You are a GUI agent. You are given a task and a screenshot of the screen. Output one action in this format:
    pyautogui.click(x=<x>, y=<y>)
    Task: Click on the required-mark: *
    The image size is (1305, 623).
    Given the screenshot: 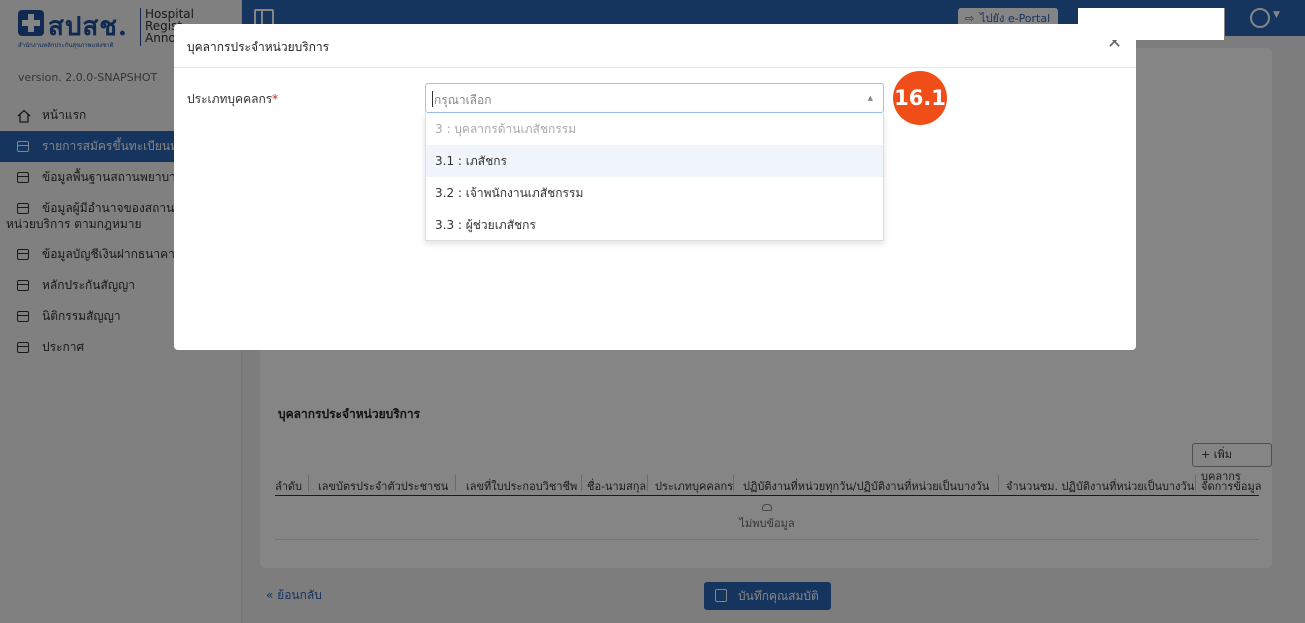 What is the action you would take?
    pyautogui.click(x=275, y=99)
    